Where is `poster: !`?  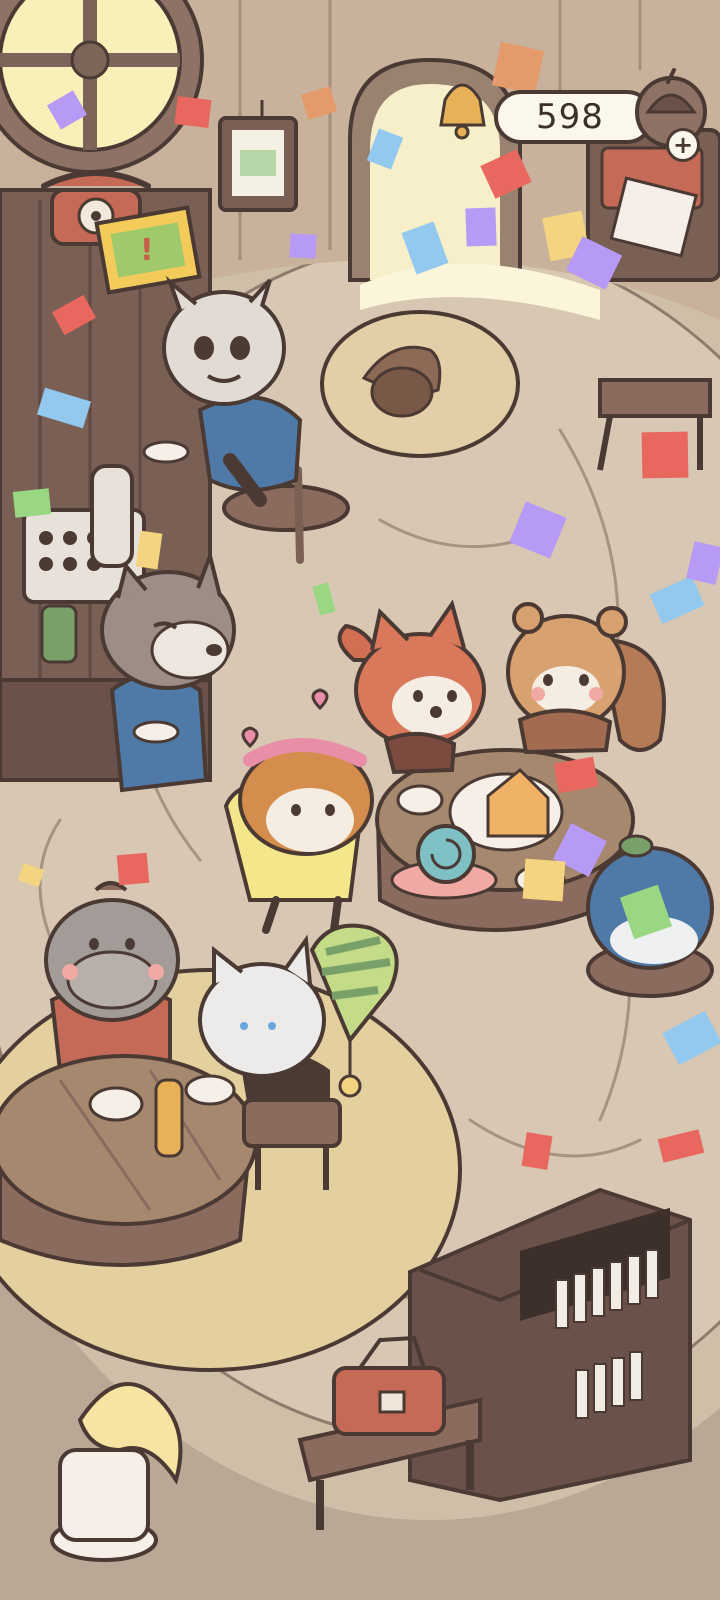
poster: ! is located at coordinates (148, 250).